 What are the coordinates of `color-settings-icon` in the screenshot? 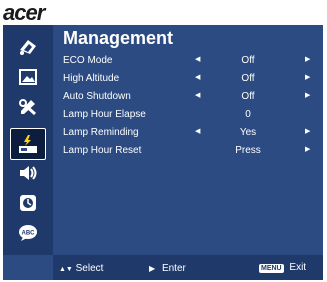 It's located at (28, 47).